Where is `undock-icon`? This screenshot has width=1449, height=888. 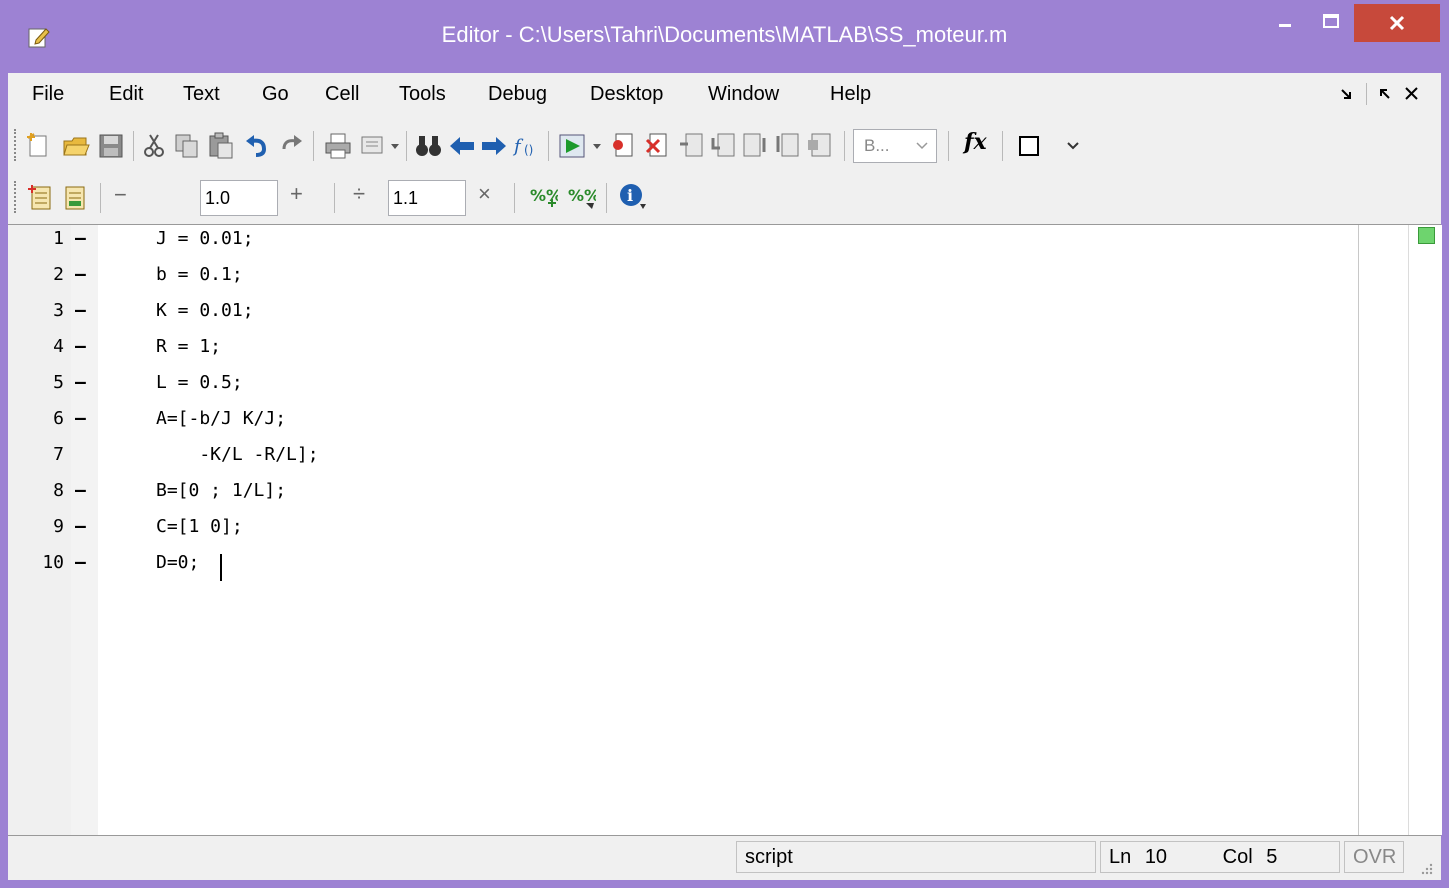
undock-icon is located at coordinates (1385, 94).